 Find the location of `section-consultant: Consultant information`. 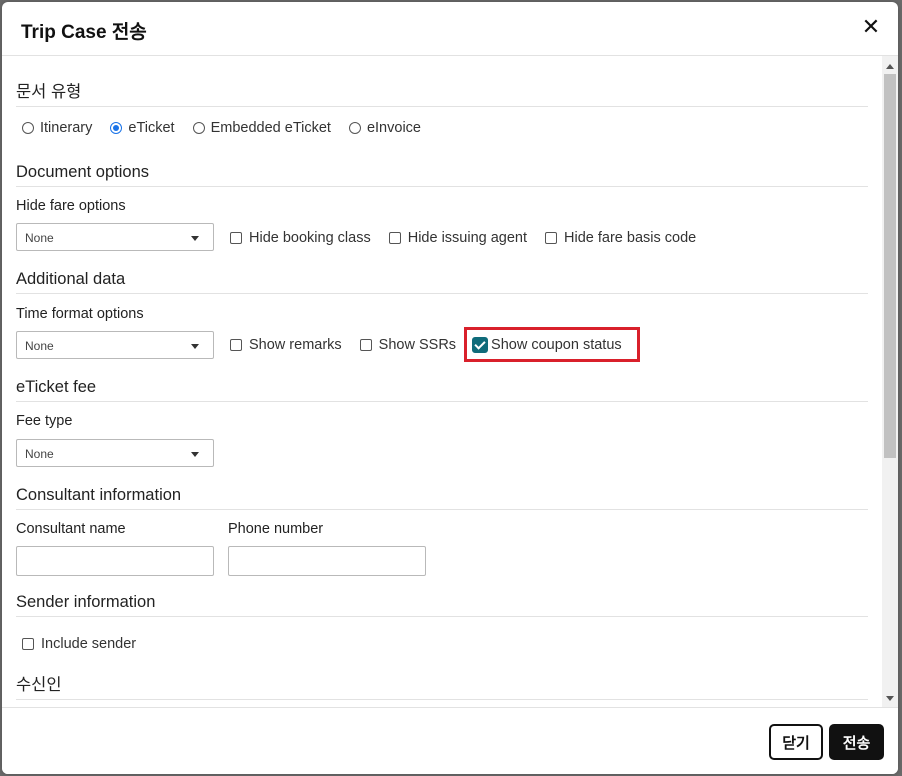

section-consultant: Consultant information is located at coordinates (442, 498).